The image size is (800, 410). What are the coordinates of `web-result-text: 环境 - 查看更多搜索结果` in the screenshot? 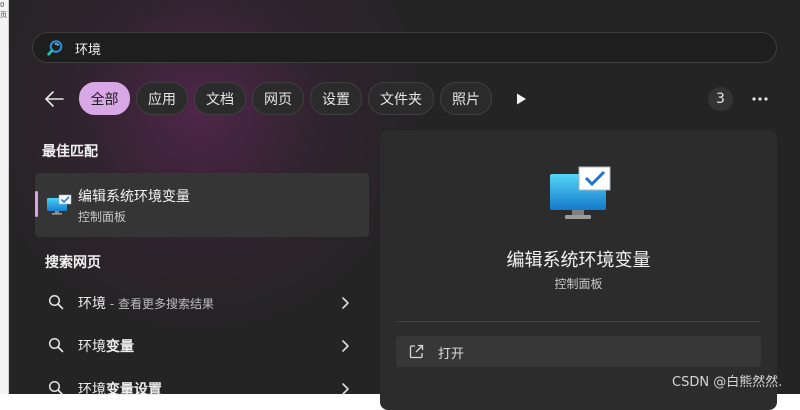 It's located at (146, 303).